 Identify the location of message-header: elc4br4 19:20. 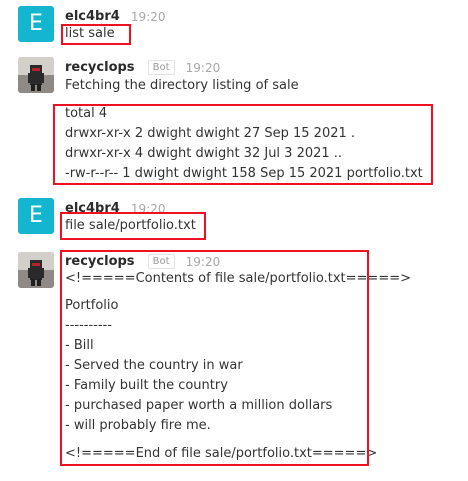
(115, 15).